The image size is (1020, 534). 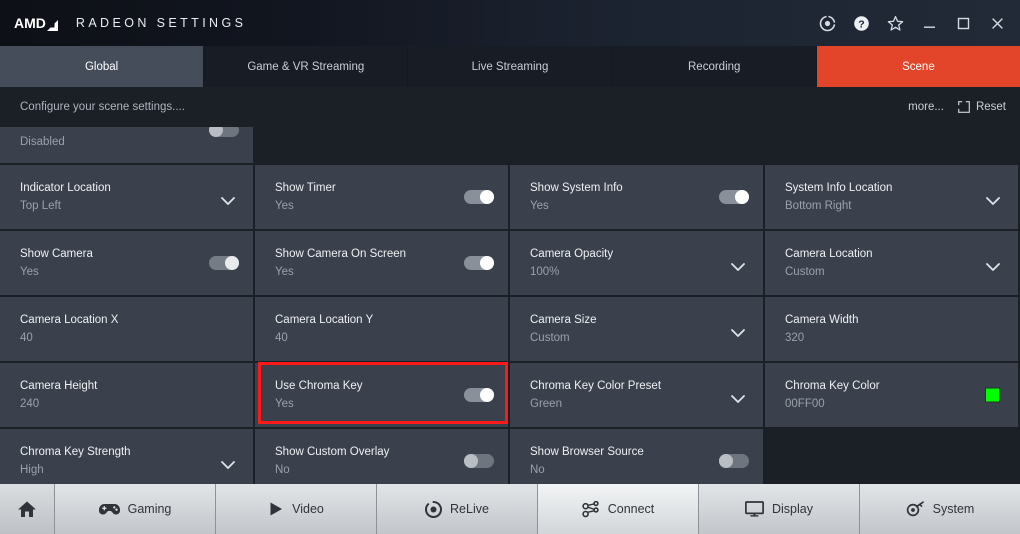 I want to click on window-controls: ?, so click(x=912, y=23).